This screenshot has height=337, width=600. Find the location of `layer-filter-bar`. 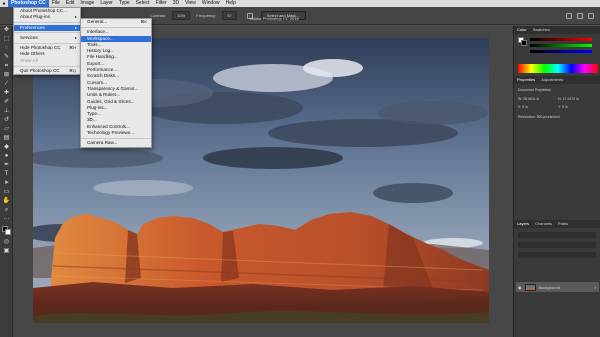

layer-filter-bar is located at coordinates (557, 235).